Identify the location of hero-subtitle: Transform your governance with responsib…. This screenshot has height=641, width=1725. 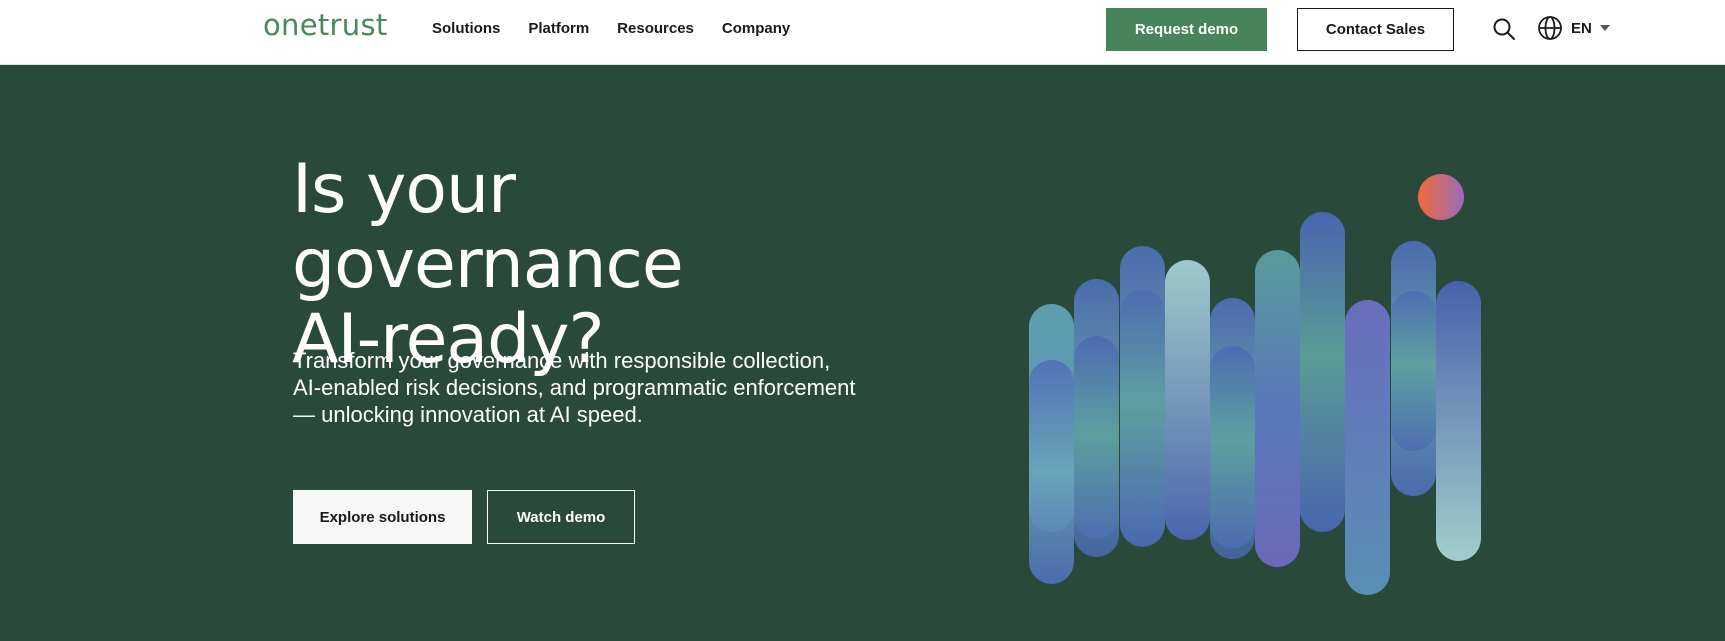
(574, 387).